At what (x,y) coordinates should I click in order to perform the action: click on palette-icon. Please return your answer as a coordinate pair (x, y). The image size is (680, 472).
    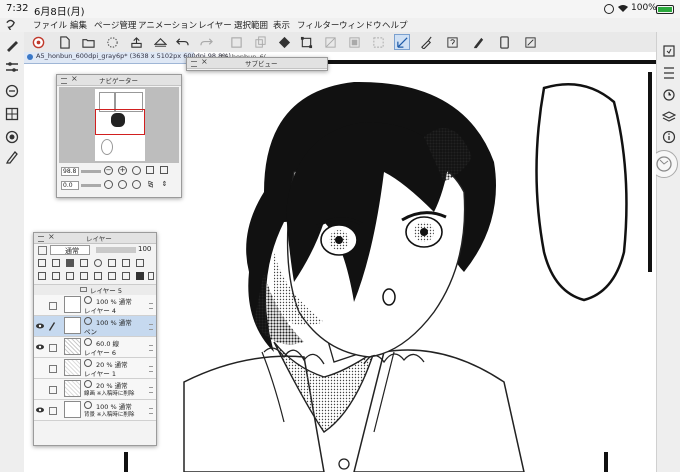
    Looking at the image, I should click on (126, 263).